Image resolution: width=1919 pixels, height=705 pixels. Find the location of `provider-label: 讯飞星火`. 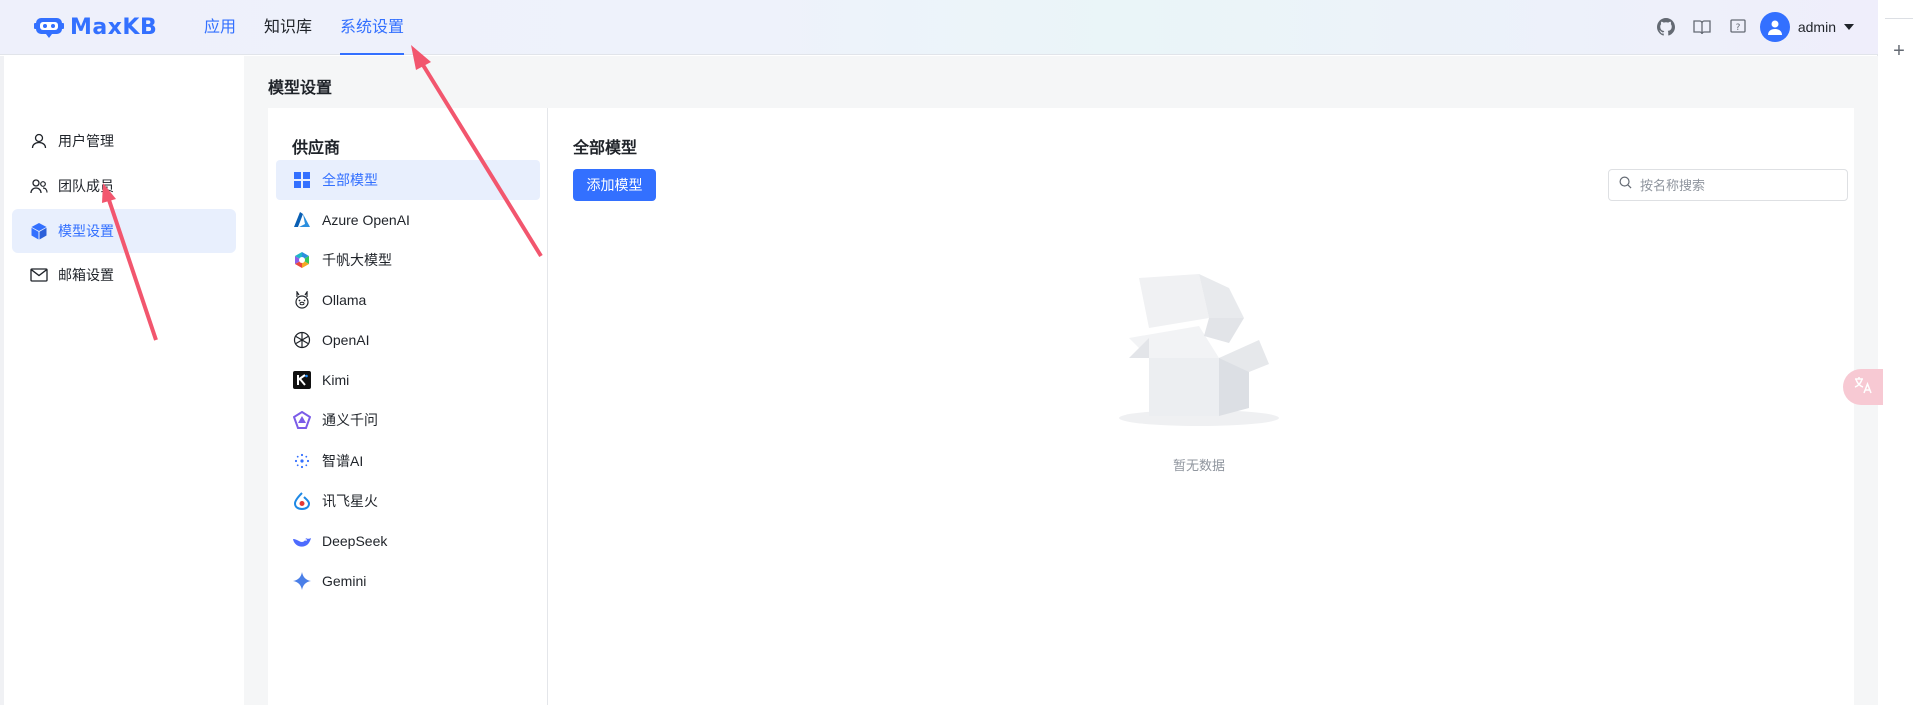

provider-label: 讯飞星火 is located at coordinates (350, 501).